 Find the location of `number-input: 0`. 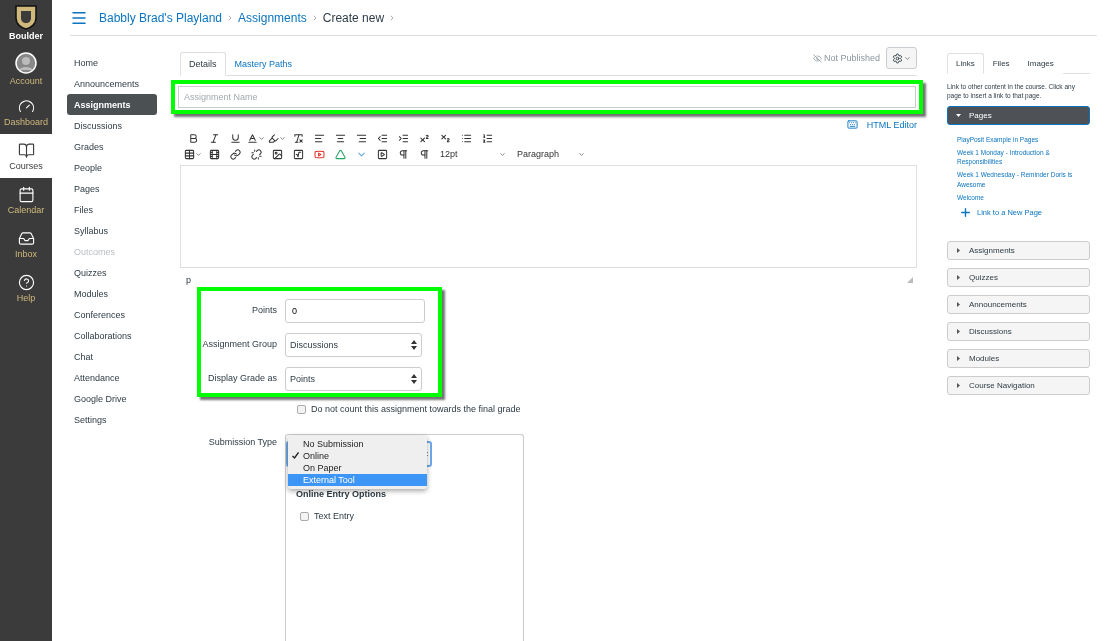

number-input: 0 is located at coordinates (355, 311).